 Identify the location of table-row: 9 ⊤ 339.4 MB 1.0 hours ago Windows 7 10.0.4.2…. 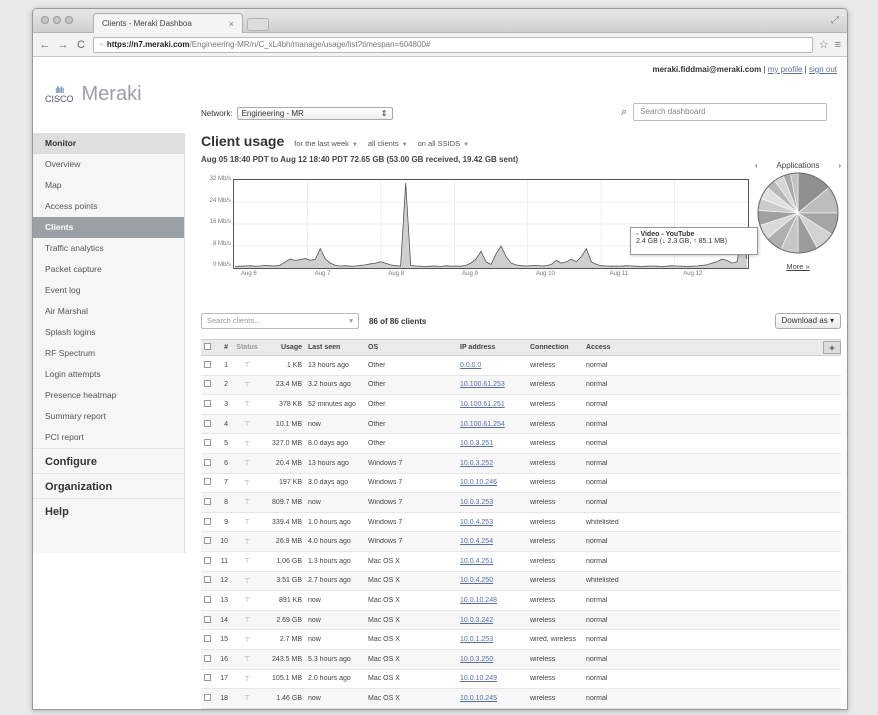
(521, 523).